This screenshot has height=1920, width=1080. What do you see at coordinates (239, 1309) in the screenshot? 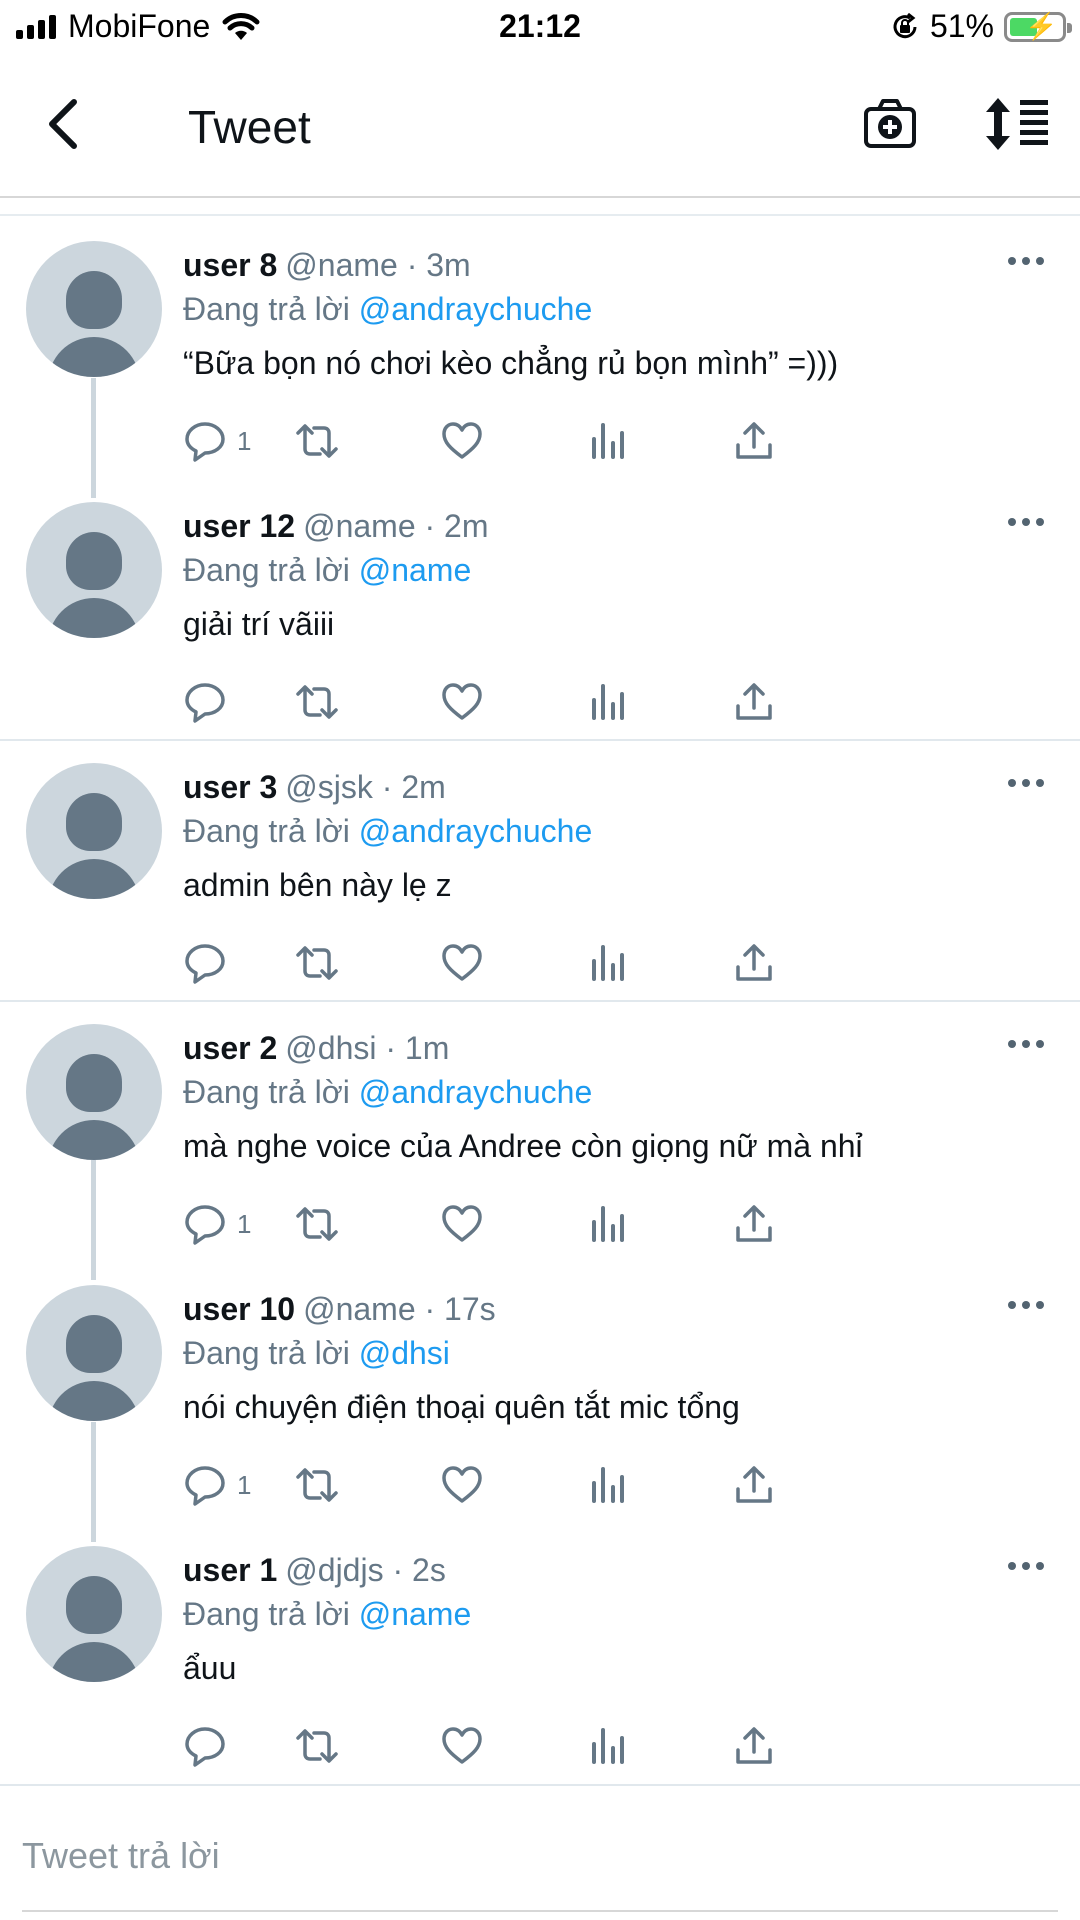
I see `user-name: user 10` at bounding box center [239, 1309].